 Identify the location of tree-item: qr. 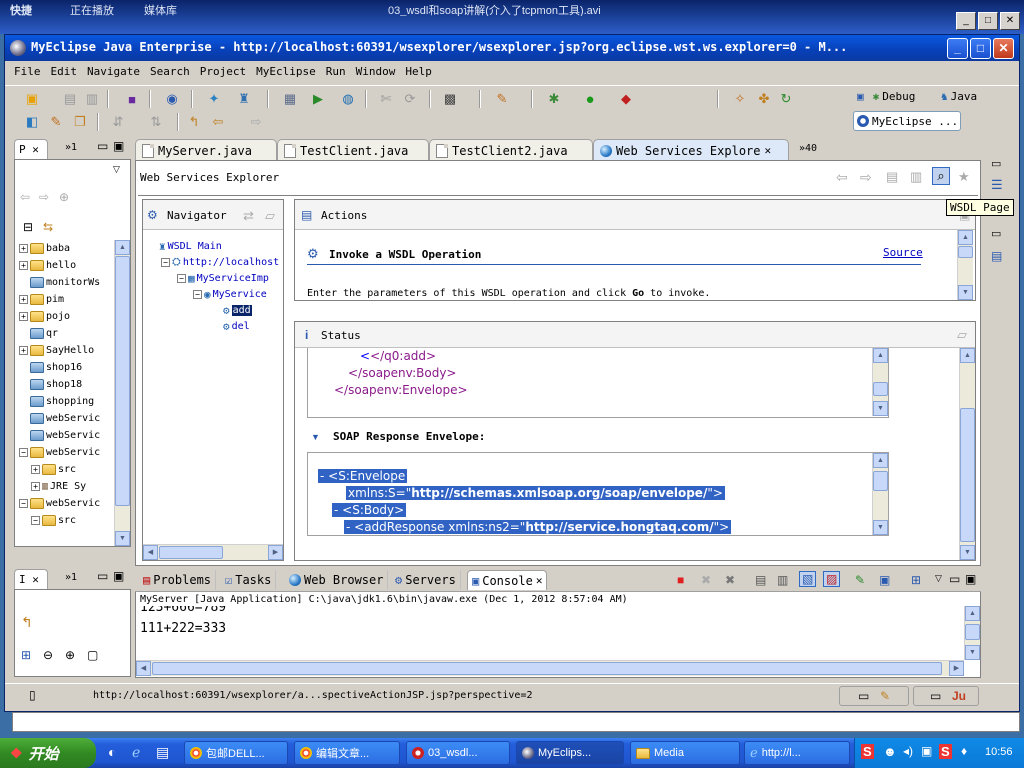
(38, 333).